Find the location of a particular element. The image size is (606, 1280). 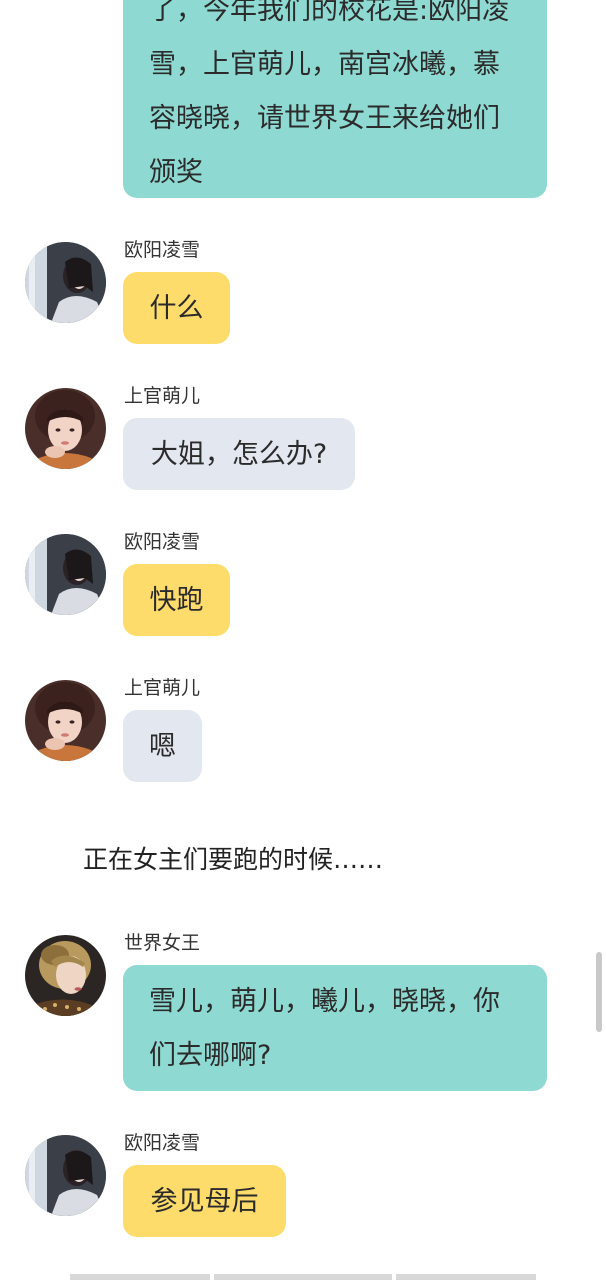

message-text: 什么 is located at coordinates (176, 308).